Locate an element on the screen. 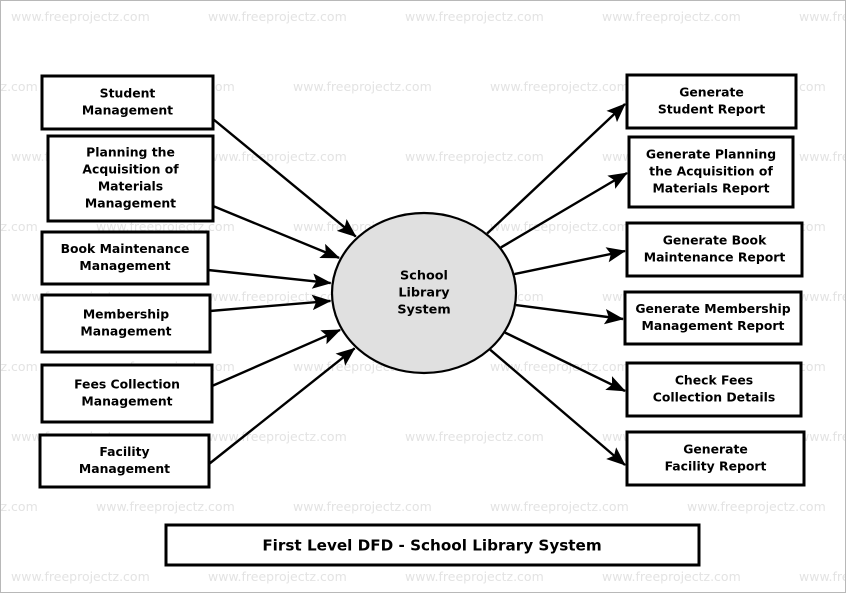 The width and height of the screenshot is (846, 593). entity-label-line-1: Fees Collection is located at coordinates (127, 384).